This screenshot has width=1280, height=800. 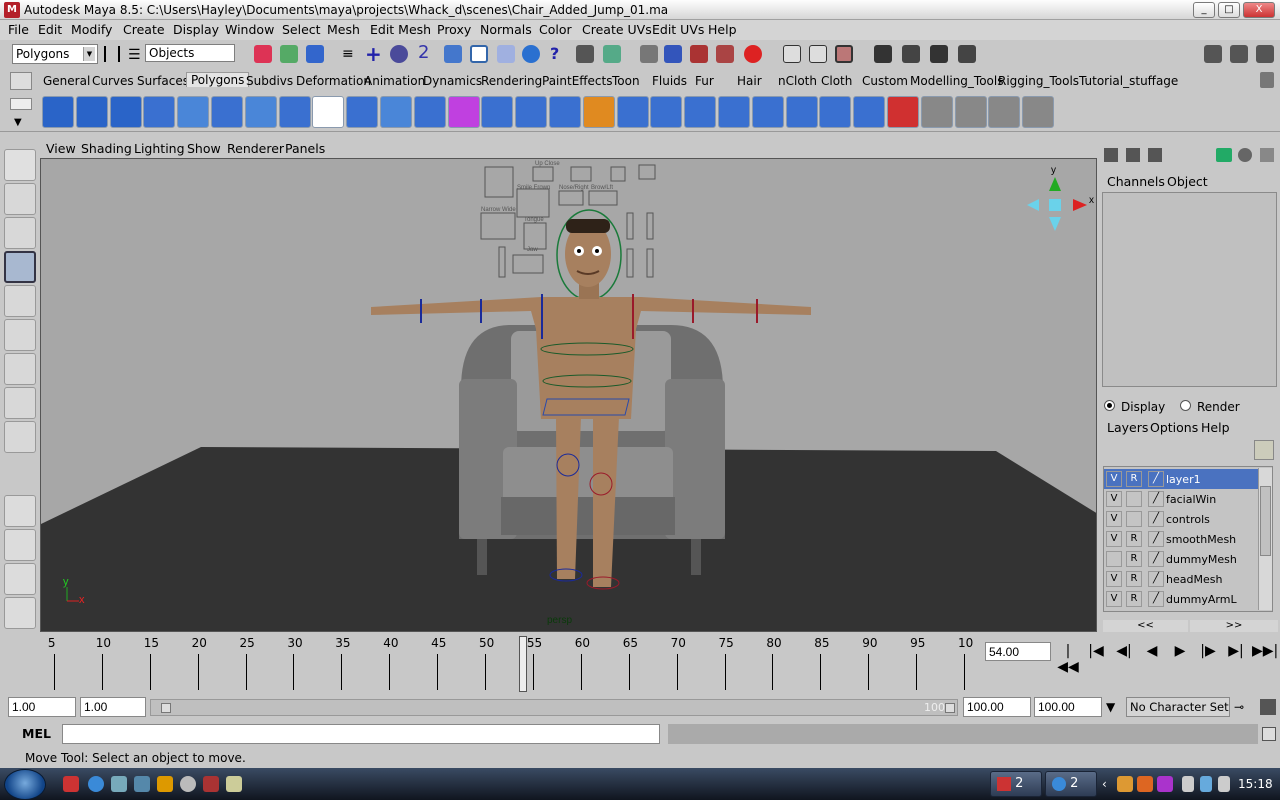 What do you see at coordinates (704, 81) in the screenshot?
I see `shelf-tab-fur: Fur` at bounding box center [704, 81].